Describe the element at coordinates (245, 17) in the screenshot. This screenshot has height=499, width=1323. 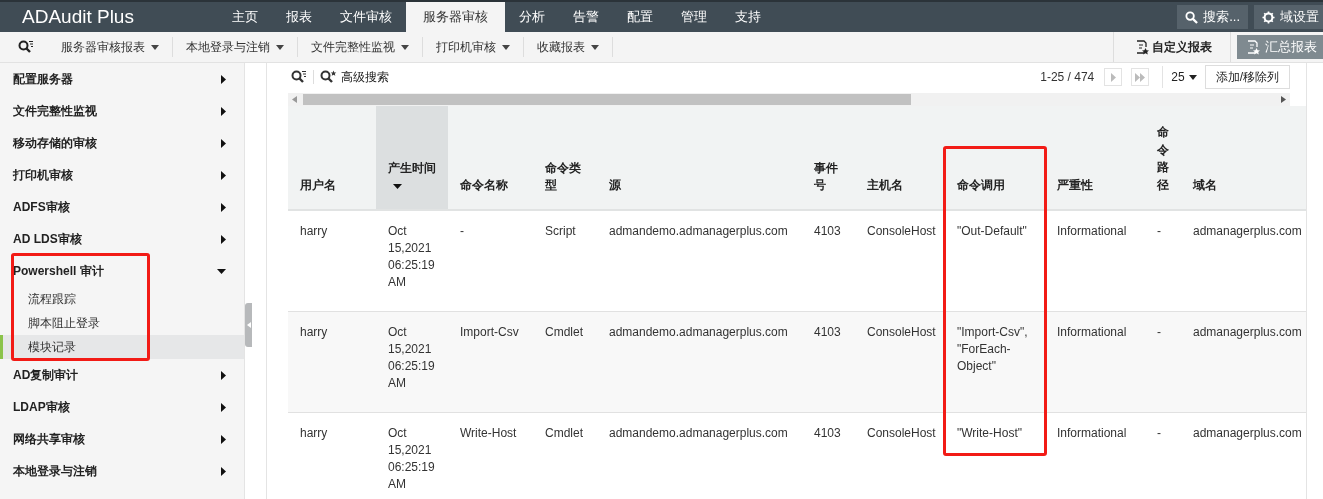
I see `nav-tab: 主页` at that location.